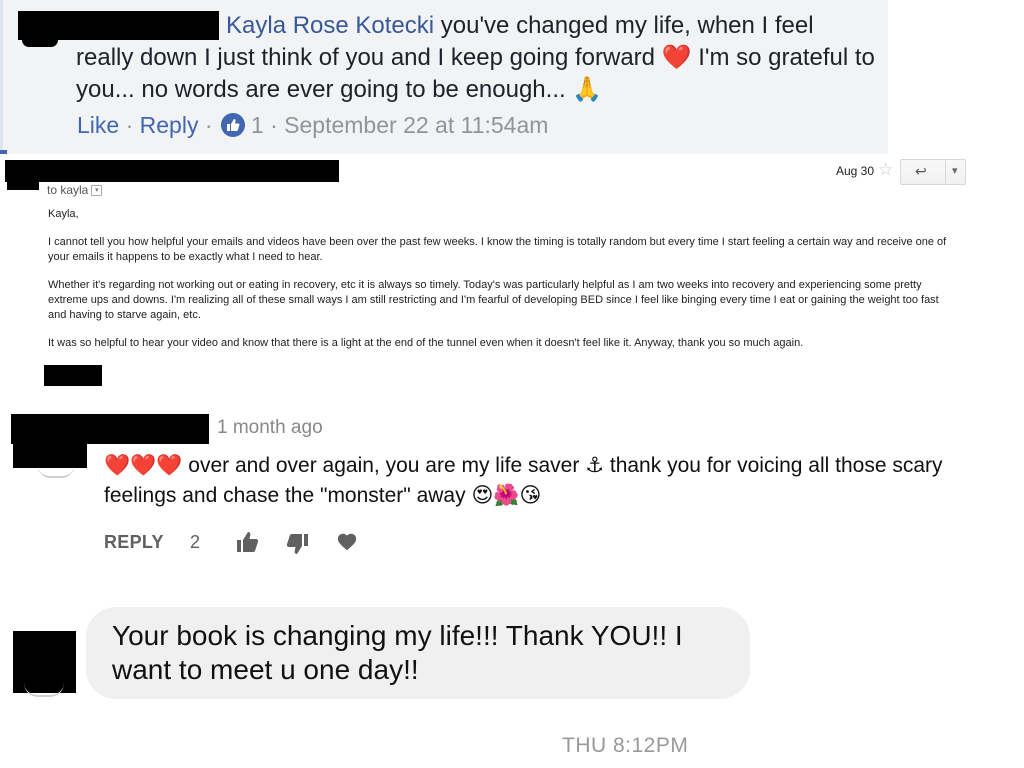 Image resolution: width=1024 pixels, height=768 pixels. What do you see at coordinates (73, 375) in the screenshot?
I see `redacted-email-signature` at bounding box center [73, 375].